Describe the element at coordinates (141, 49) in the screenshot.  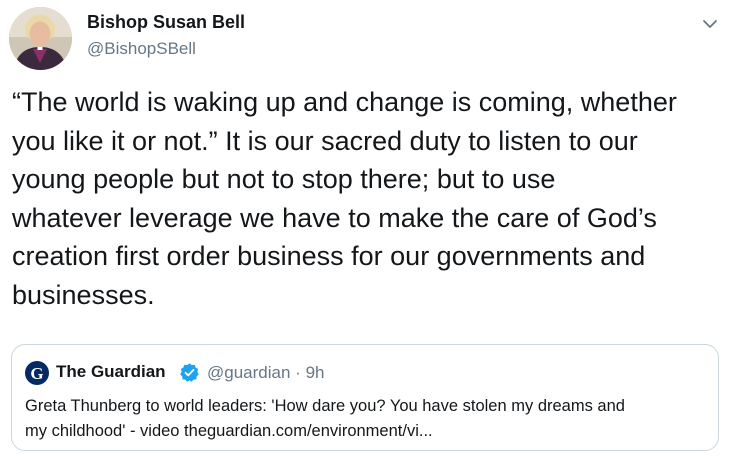
I see `author-handle: @BishopSBell` at that location.